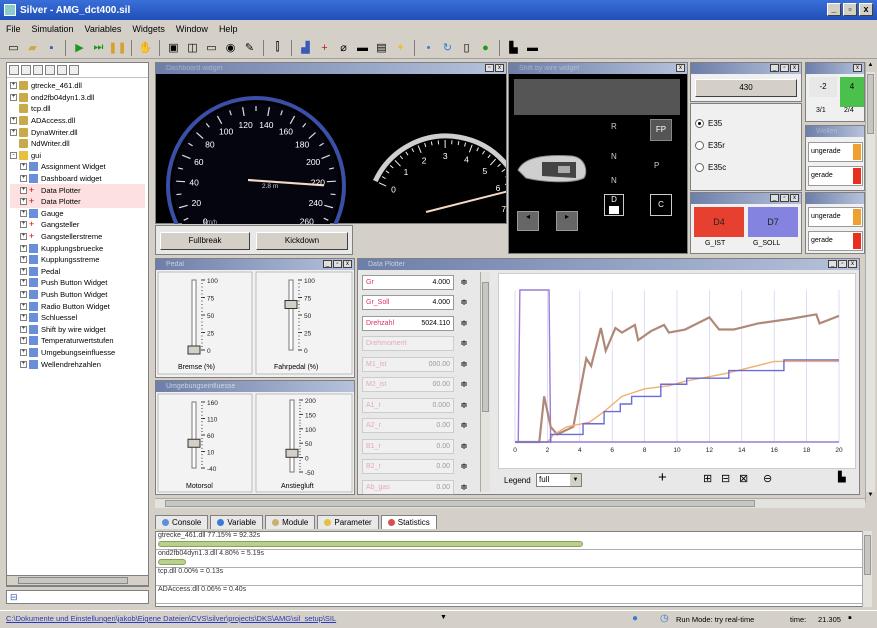  What do you see at coordinates (77, 214) in the screenshot?
I see `tree-item: + Gauge` at bounding box center [77, 214].